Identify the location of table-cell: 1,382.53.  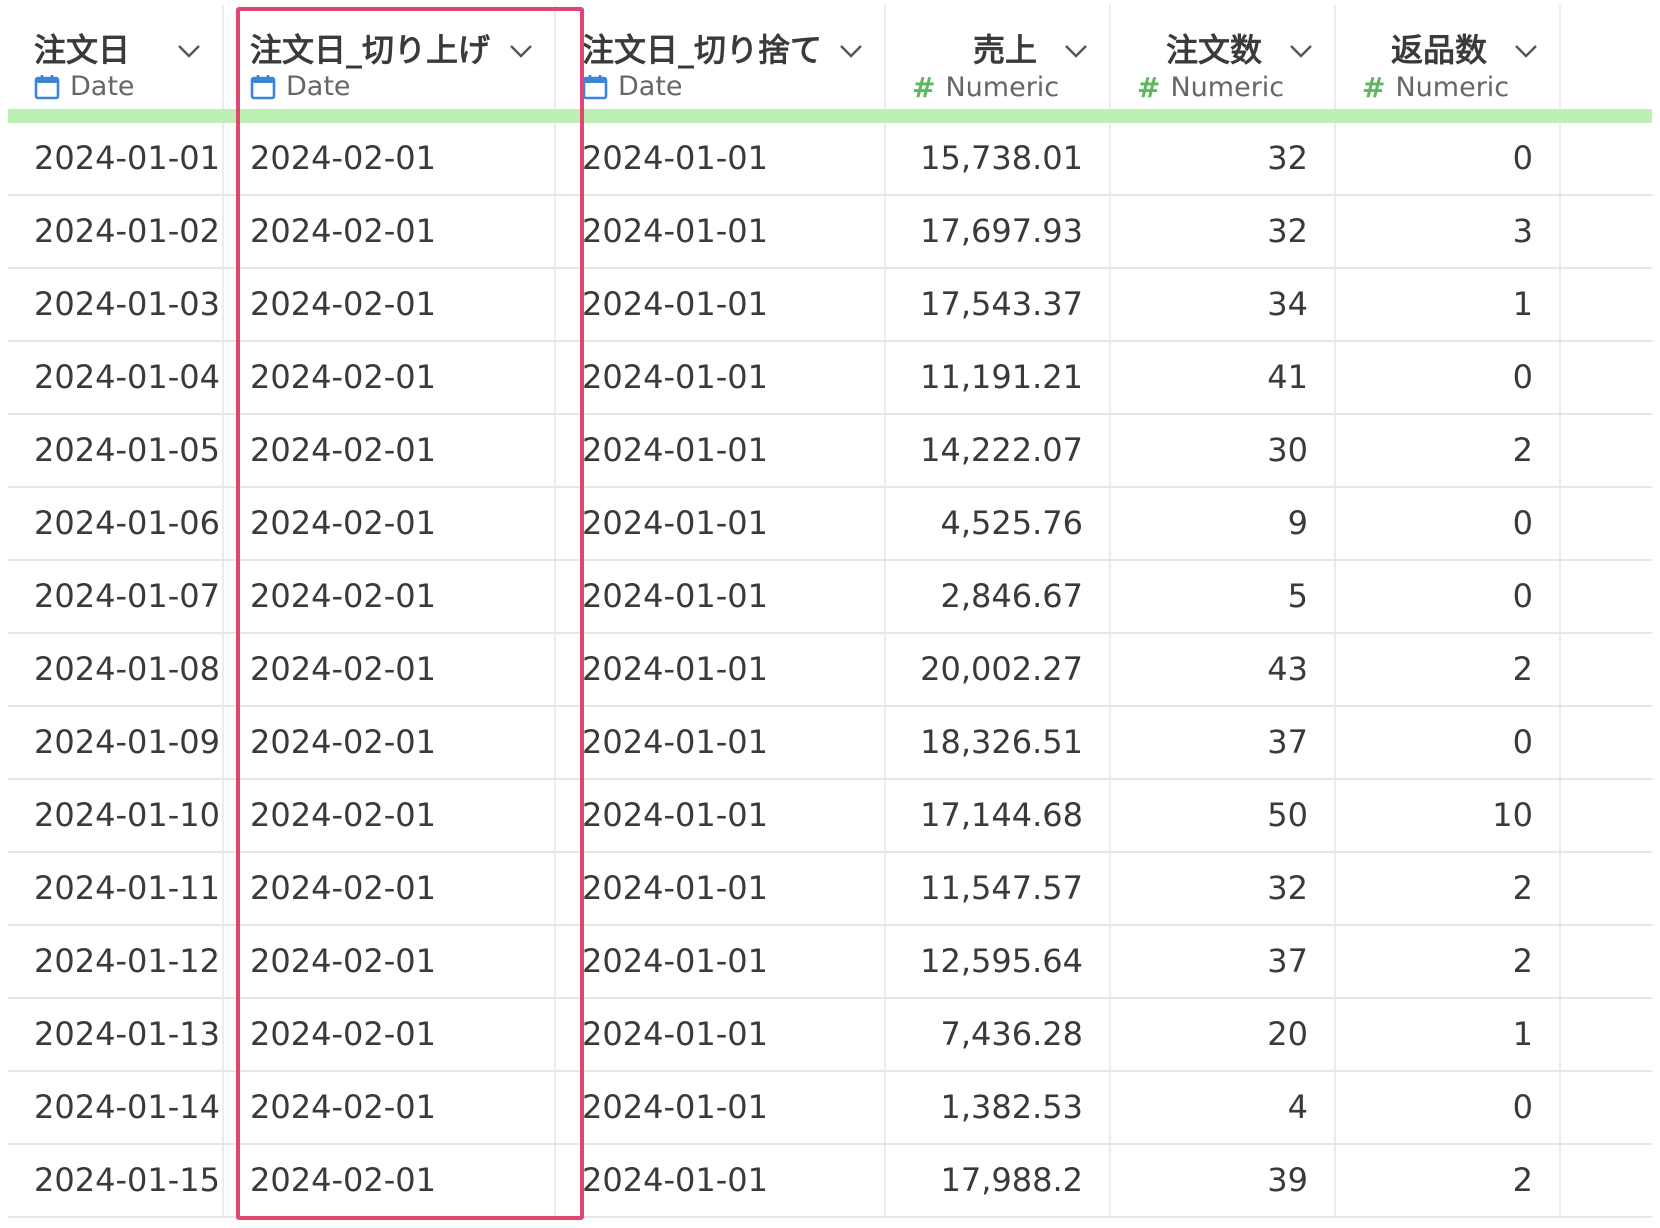
(998, 1107).